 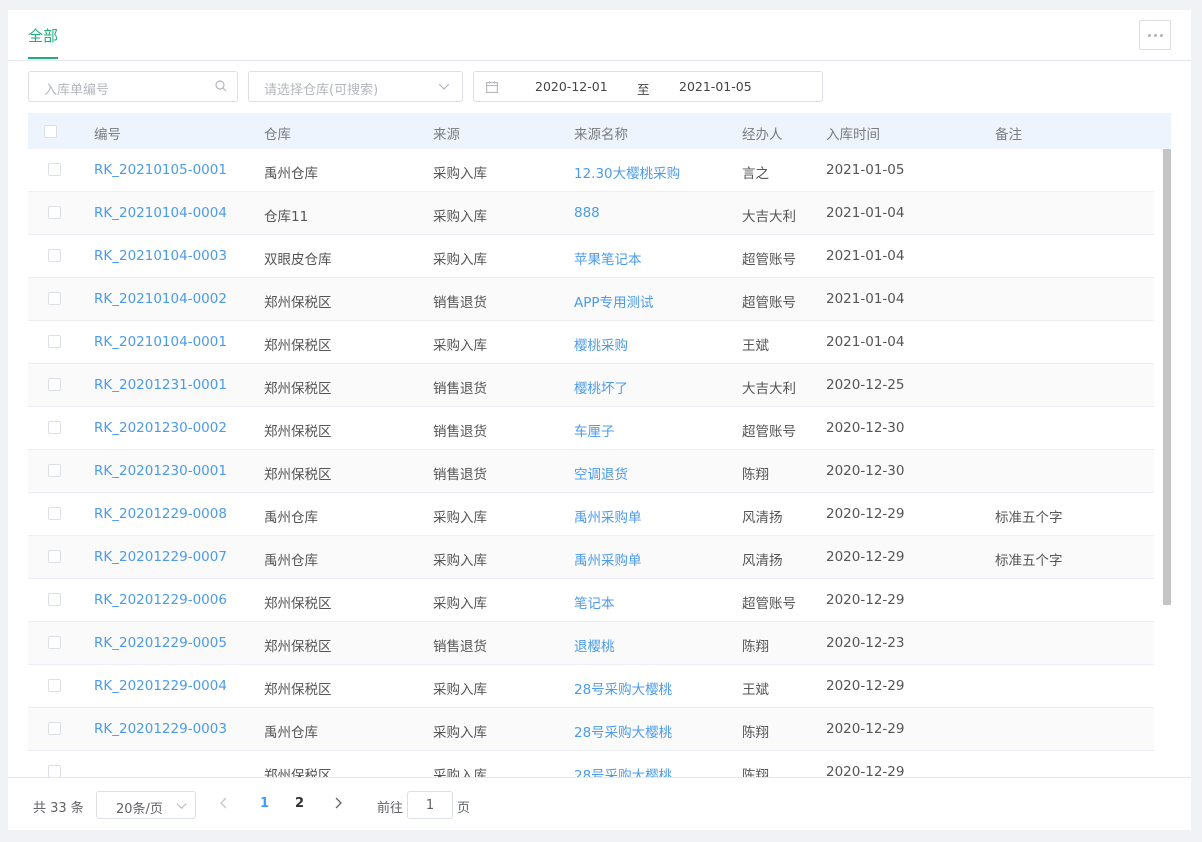 I want to click on total-count: 共 33 条, so click(x=58, y=808).